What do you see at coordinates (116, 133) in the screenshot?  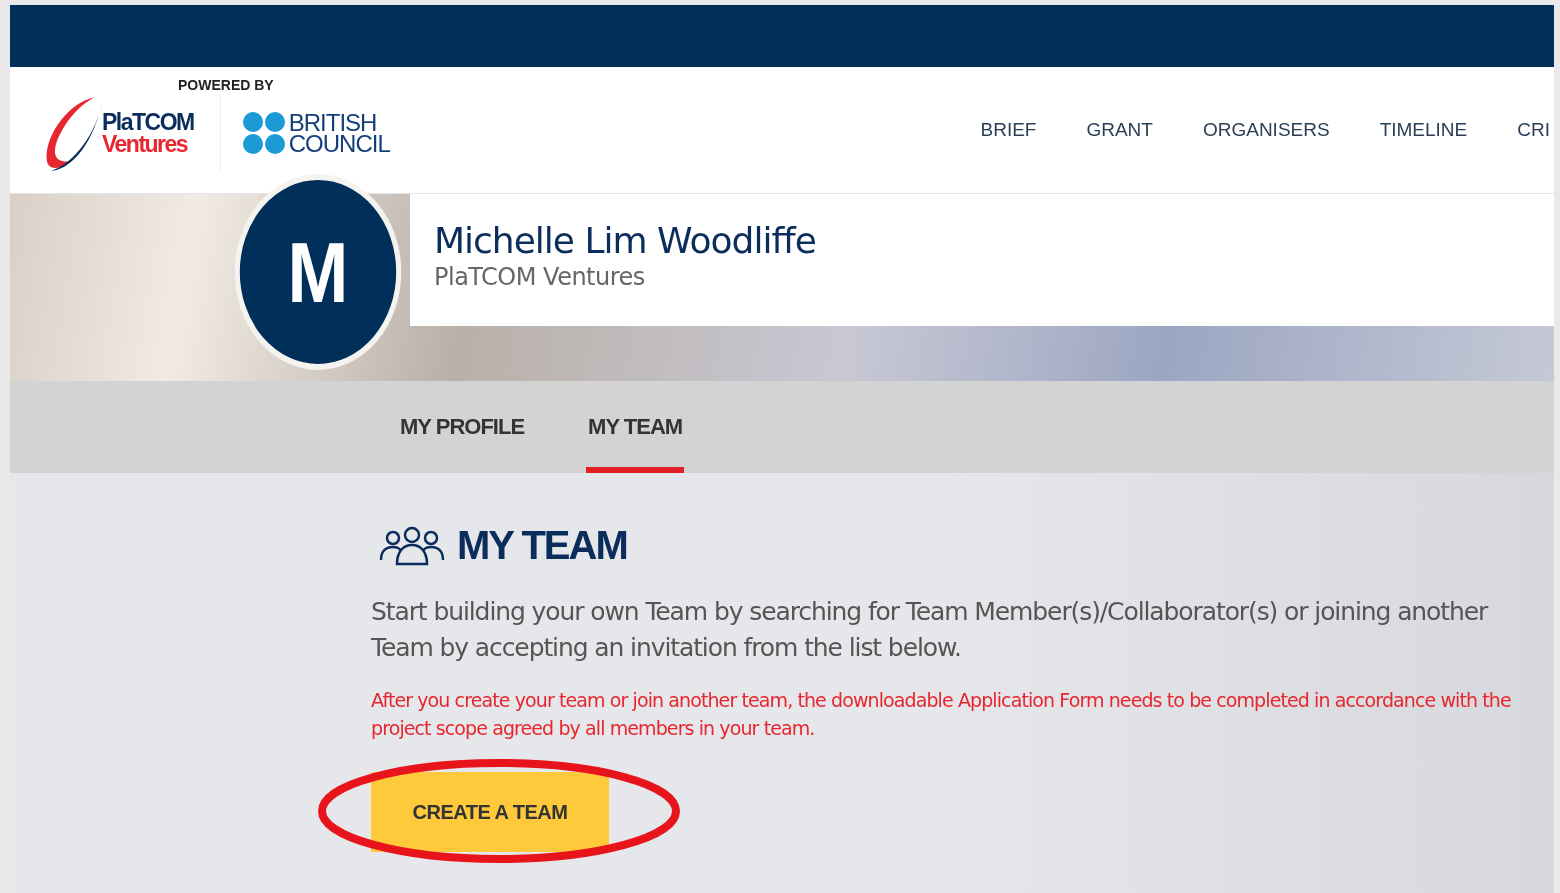 I see `platcom-logo: PlaTCOM Ventures` at bounding box center [116, 133].